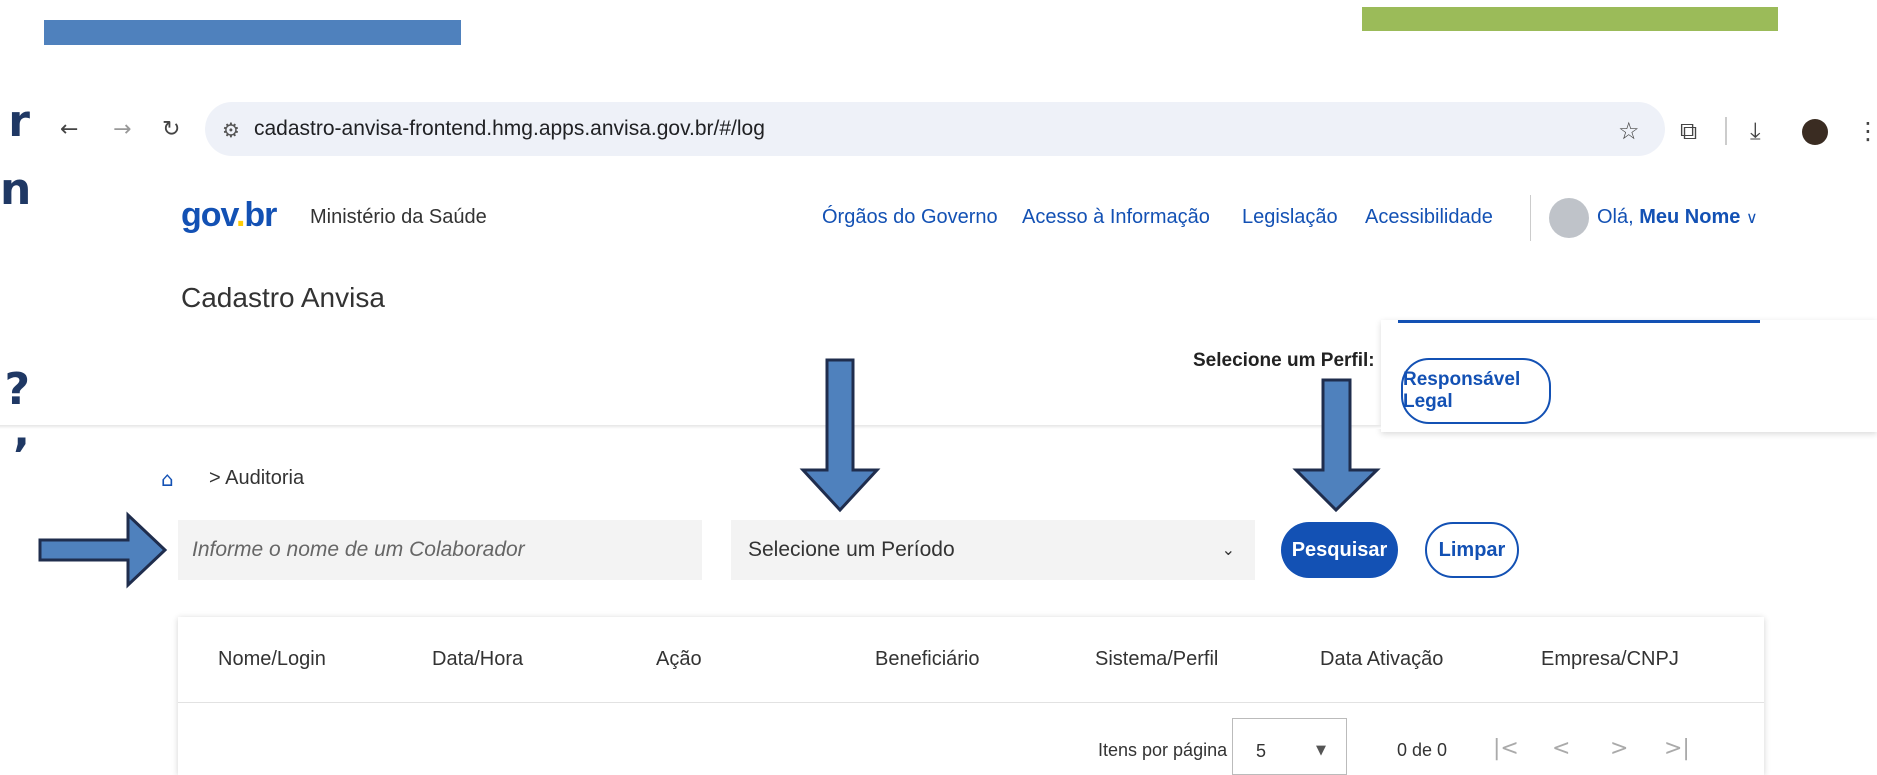 The width and height of the screenshot is (1877, 775). Describe the element at coordinates (1569, 218) in the screenshot. I see `user-avatar` at that location.